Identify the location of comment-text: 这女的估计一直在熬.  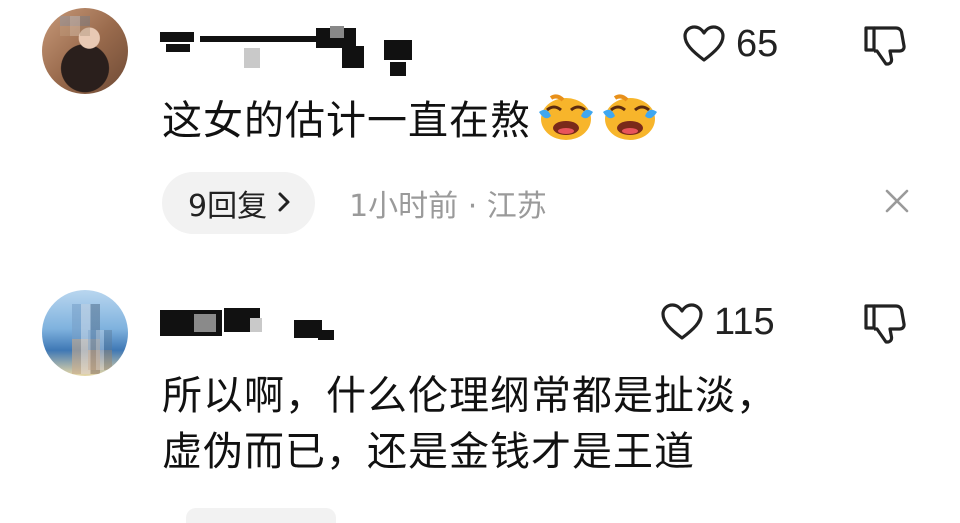
(410, 120).